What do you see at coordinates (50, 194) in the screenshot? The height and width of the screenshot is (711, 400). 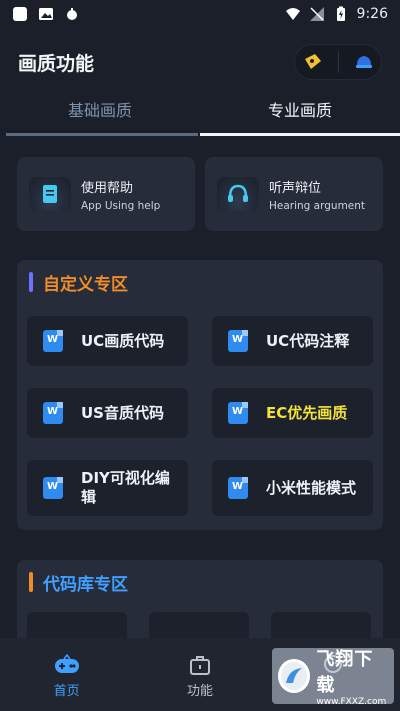 I see `document-icon` at bounding box center [50, 194].